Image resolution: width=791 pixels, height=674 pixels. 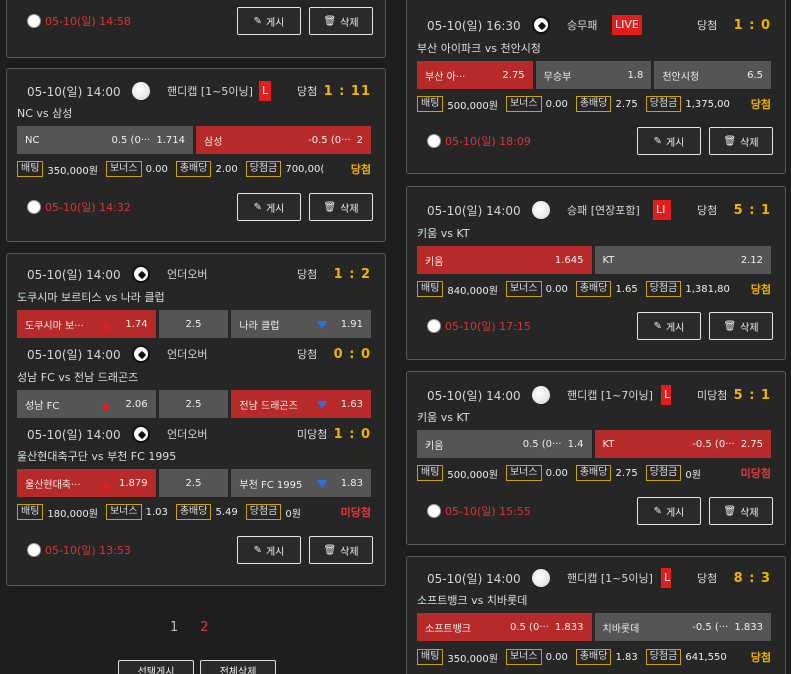 I want to click on odds-away: 천안시청 6.5, so click(x=713, y=75).